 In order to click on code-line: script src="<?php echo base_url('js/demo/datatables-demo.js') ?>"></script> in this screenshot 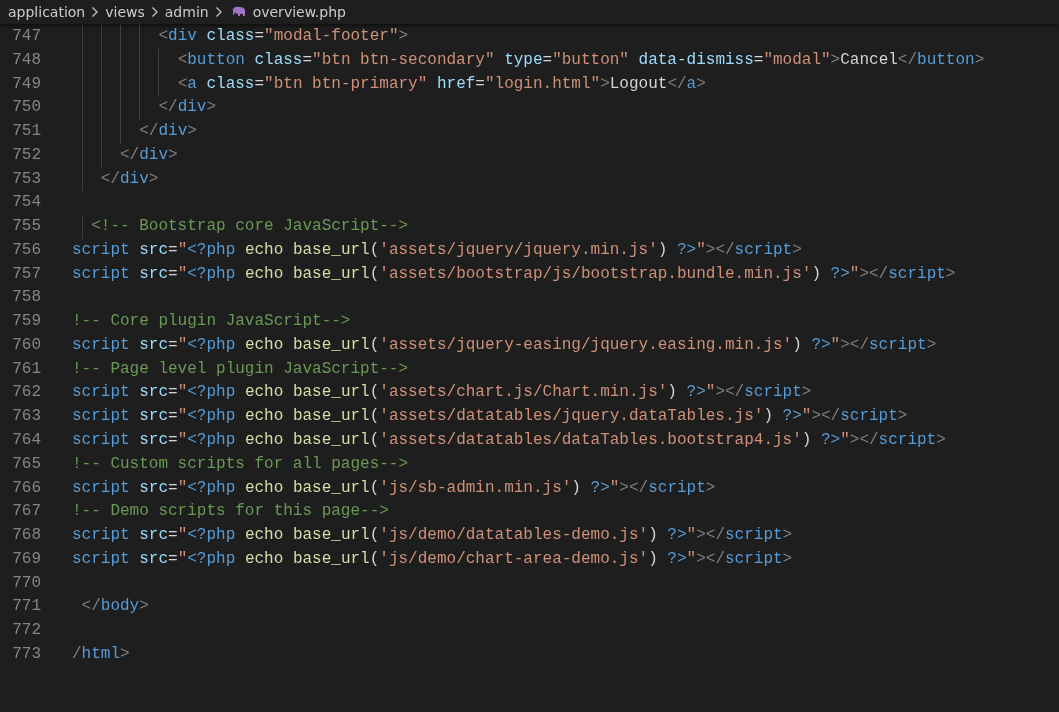, I will do `click(432, 535)`.